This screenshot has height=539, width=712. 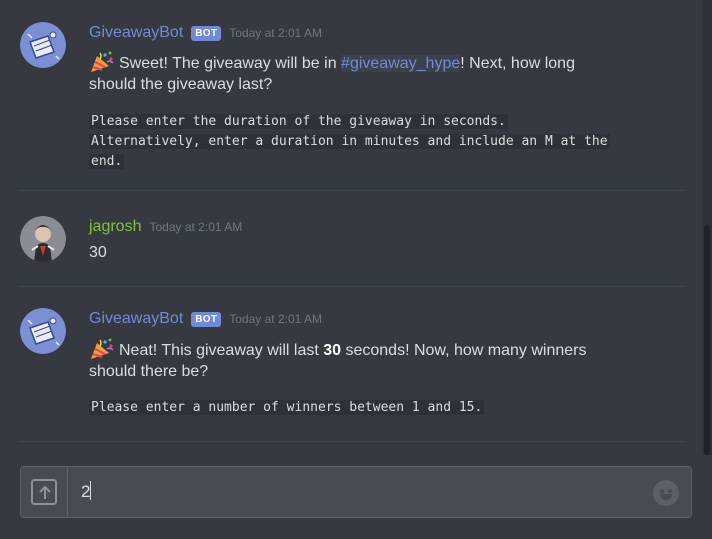 I want to click on message-text-bold: 30, so click(x=332, y=350).